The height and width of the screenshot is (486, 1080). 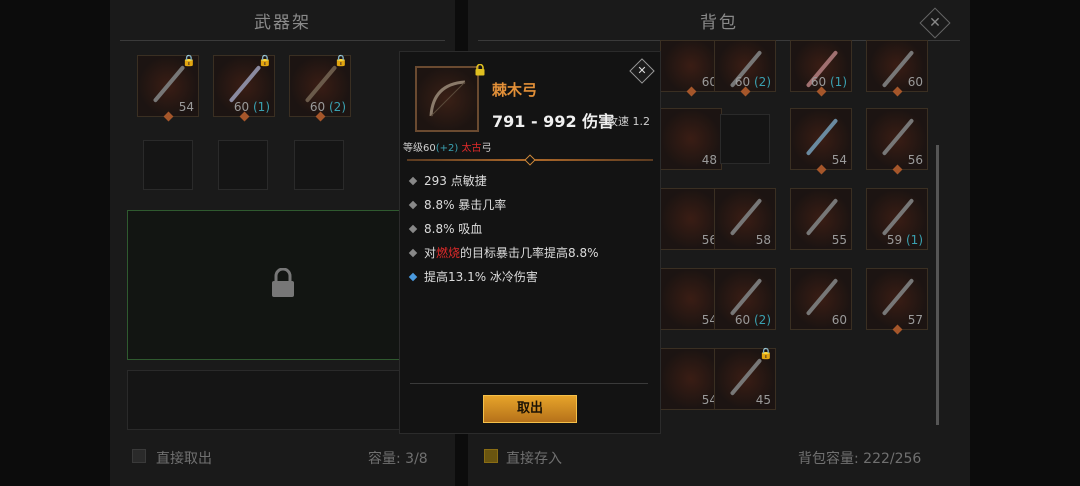 I want to click on item-name: 棘木弓, so click(x=515, y=90).